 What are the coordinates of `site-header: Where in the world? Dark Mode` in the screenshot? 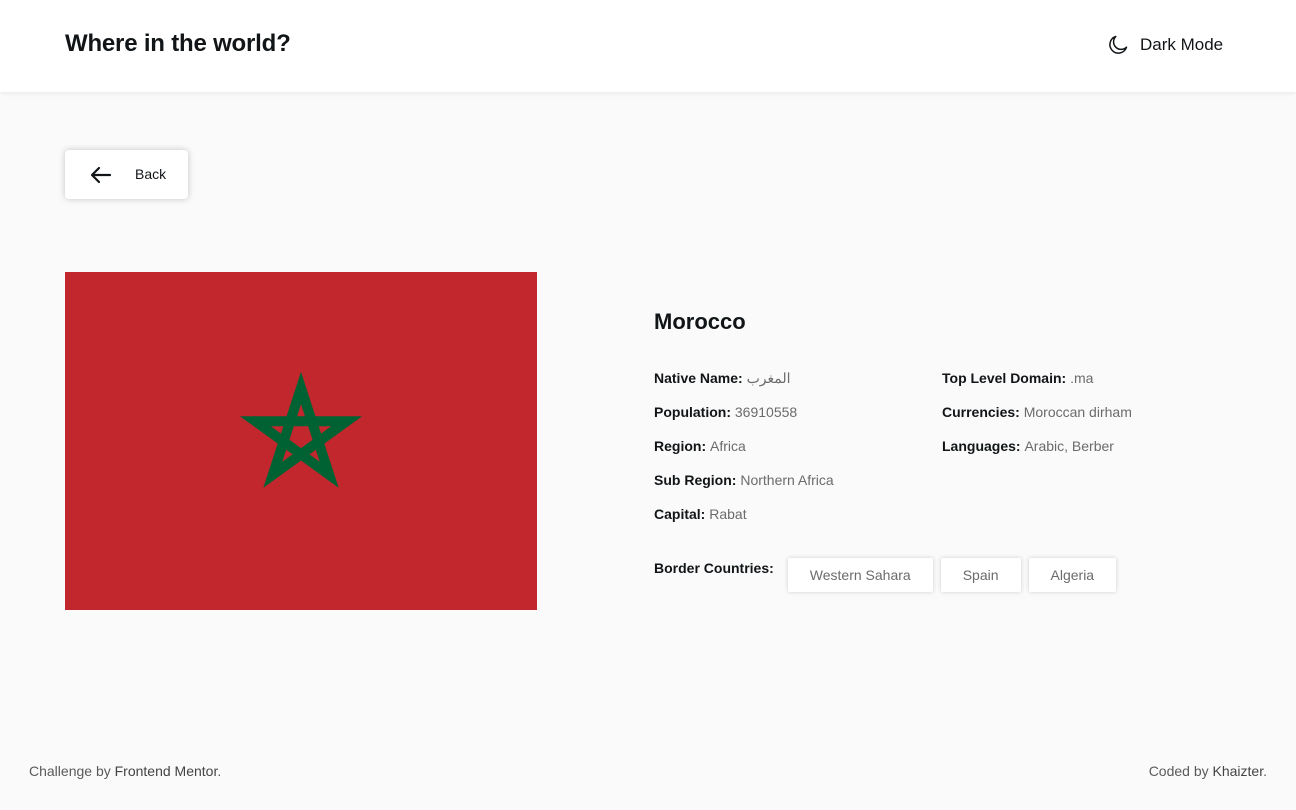 It's located at (648, 46).